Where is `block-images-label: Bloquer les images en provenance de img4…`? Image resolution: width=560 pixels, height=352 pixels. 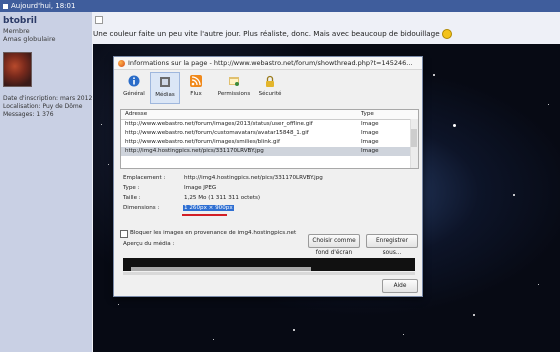 block-images-label: Bloquer les images en provenance de img4… is located at coordinates (213, 233).